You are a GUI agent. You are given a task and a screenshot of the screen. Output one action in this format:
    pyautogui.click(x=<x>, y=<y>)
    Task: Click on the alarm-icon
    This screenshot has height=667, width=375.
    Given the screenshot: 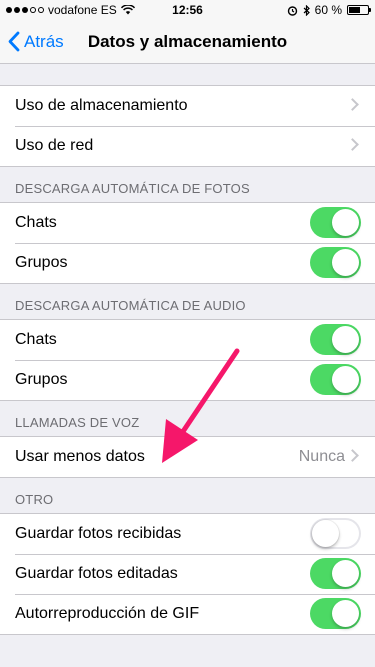 What is the action you would take?
    pyautogui.click(x=292, y=10)
    